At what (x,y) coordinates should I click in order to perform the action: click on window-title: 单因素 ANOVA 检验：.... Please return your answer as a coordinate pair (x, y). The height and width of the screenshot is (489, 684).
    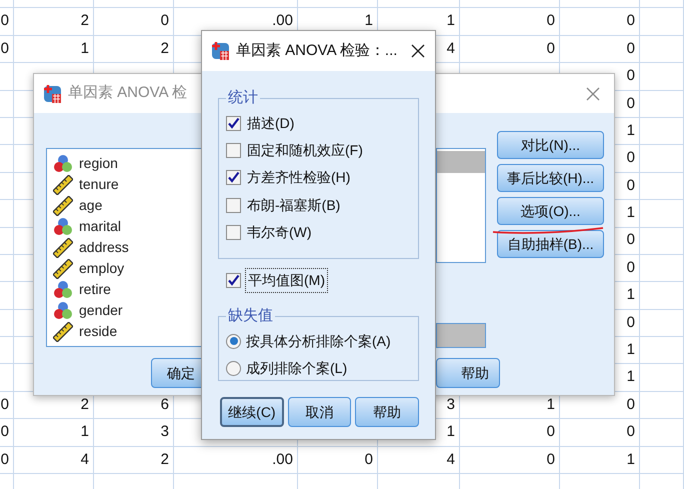
    Looking at the image, I should click on (317, 50).